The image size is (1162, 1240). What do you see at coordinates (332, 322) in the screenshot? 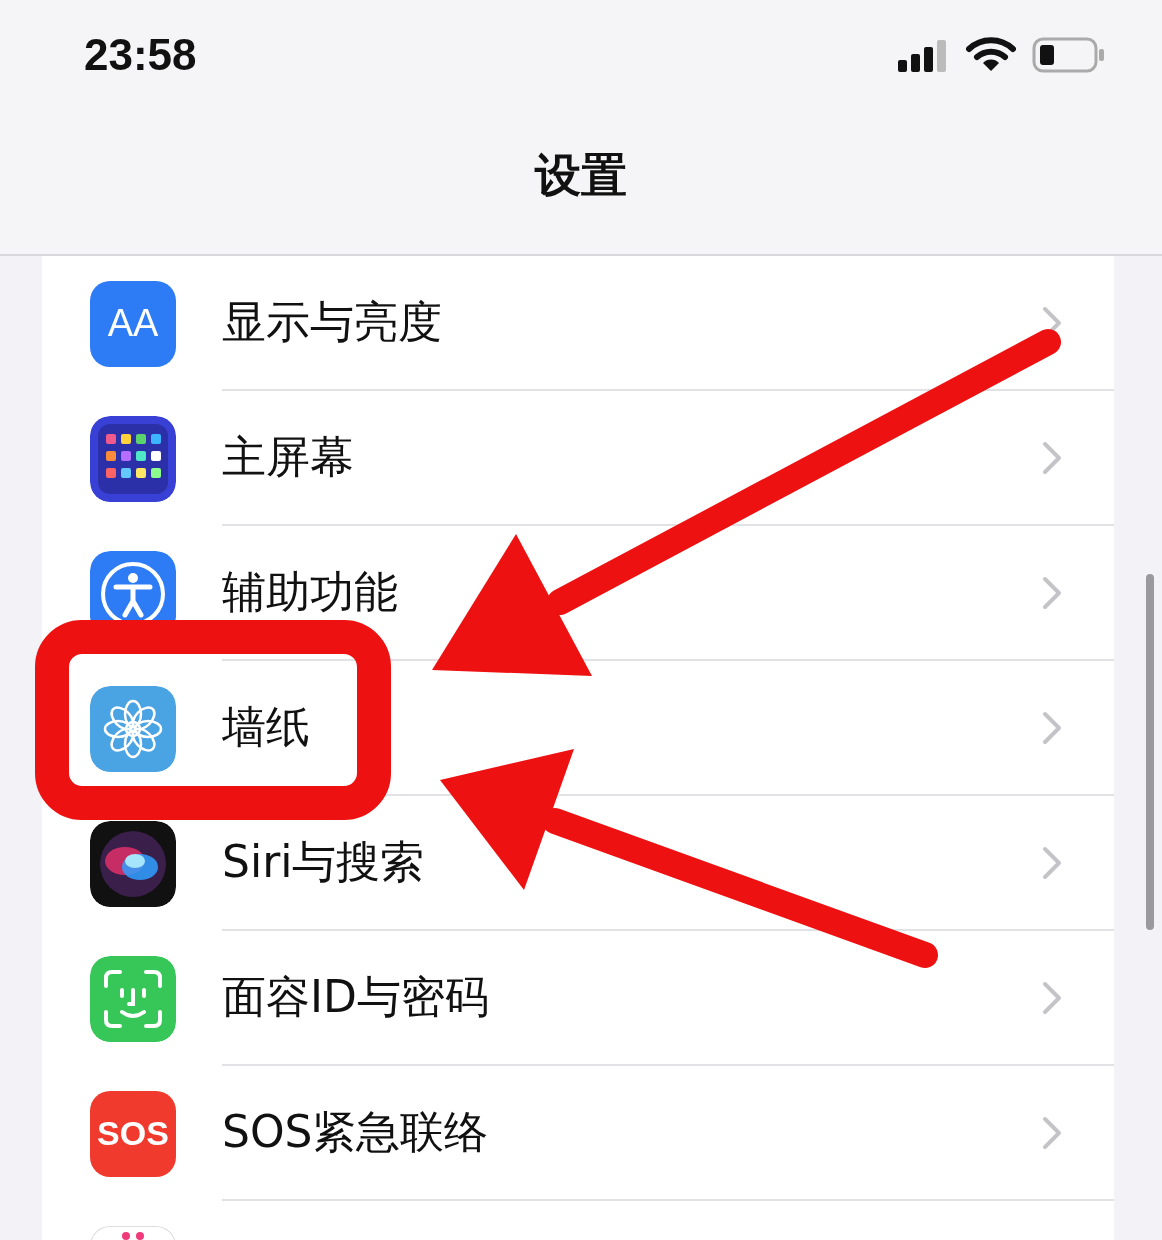
I see `settings-item-label: 显示与亮度` at bounding box center [332, 322].